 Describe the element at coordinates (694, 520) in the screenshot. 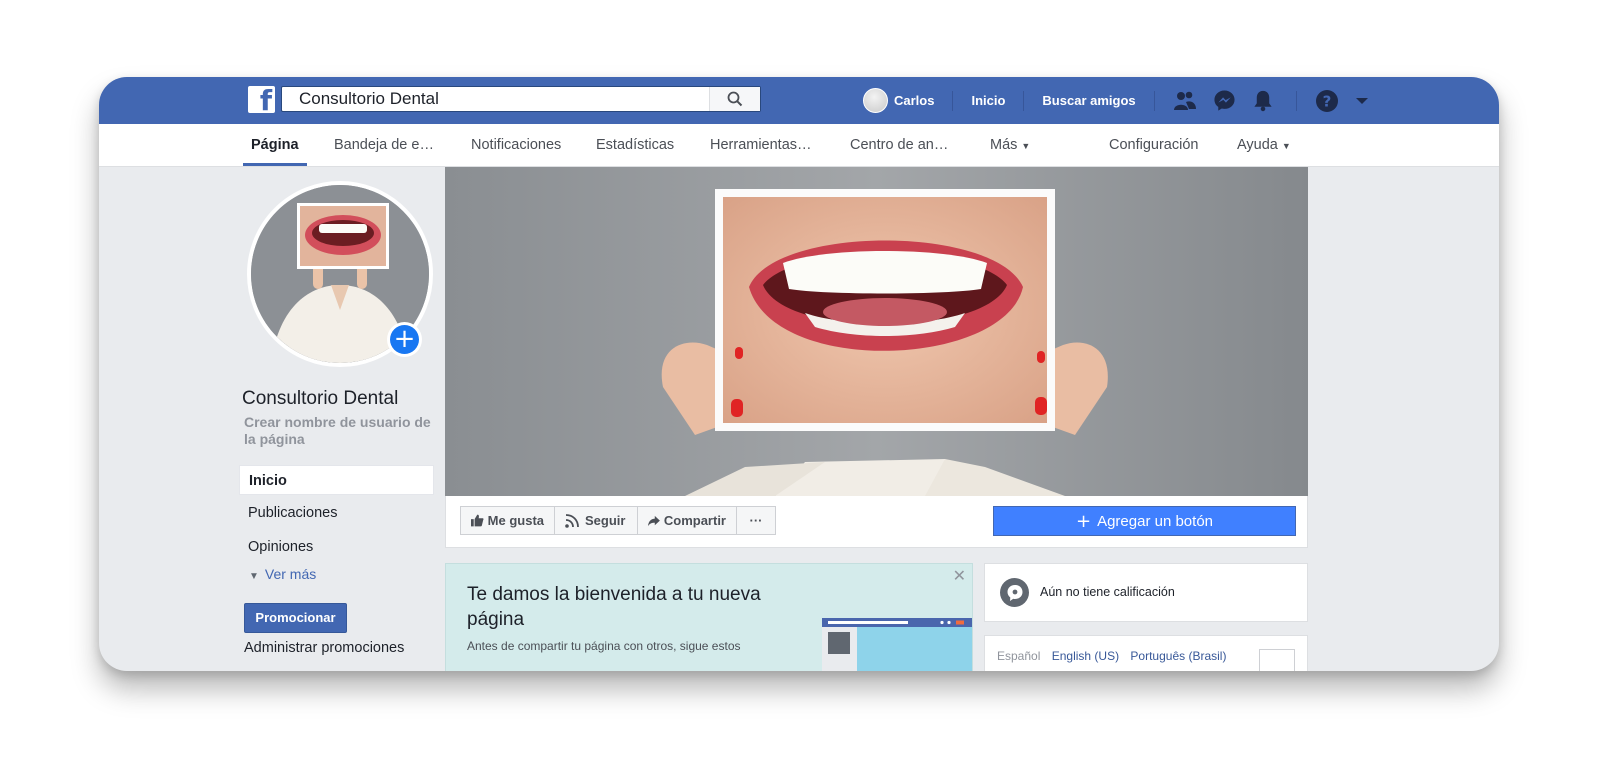

I see `share-label: Compartir` at that location.